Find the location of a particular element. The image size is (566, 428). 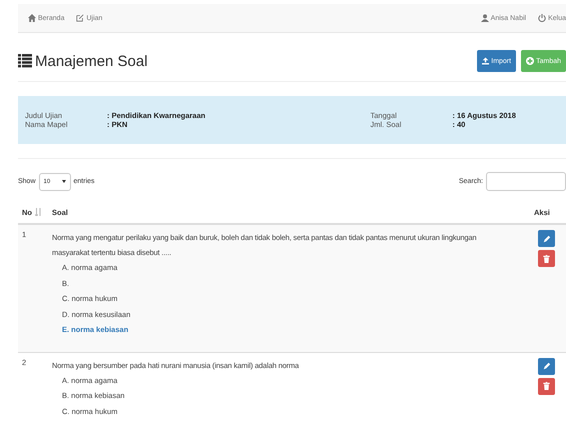

home-icon is located at coordinates (32, 18).